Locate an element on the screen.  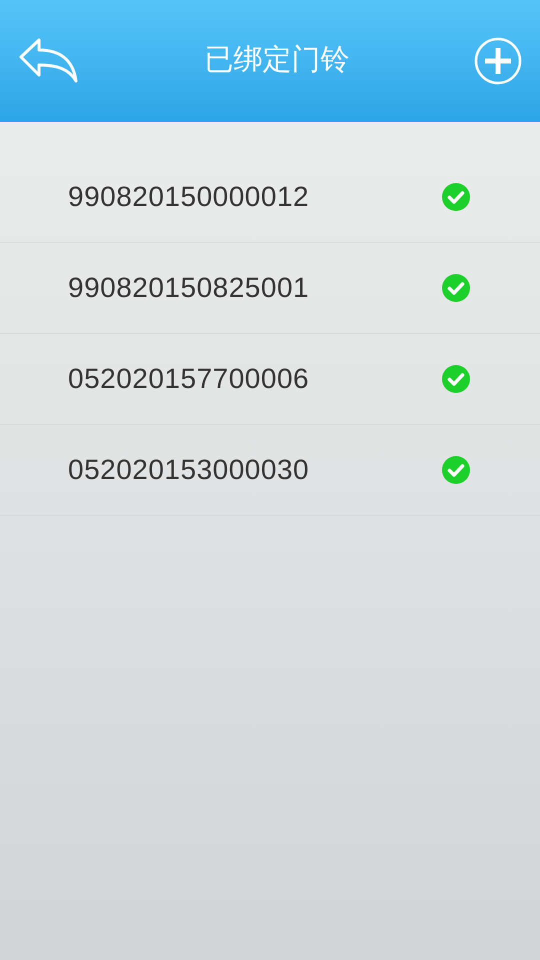
doorbell-row: 990820150000012 is located at coordinates (270, 197).